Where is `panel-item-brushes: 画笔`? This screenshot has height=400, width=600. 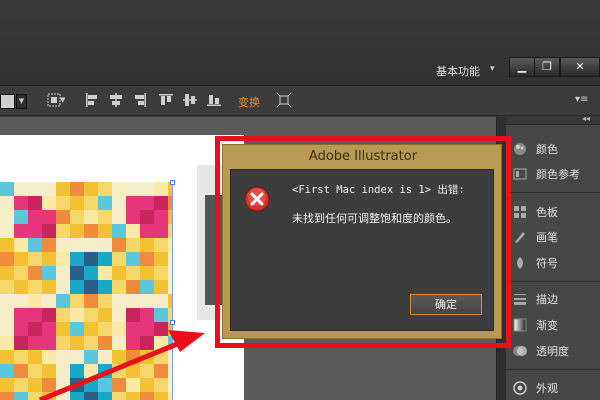
panel-item-brushes: 画笔 is located at coordinates (556, 237).